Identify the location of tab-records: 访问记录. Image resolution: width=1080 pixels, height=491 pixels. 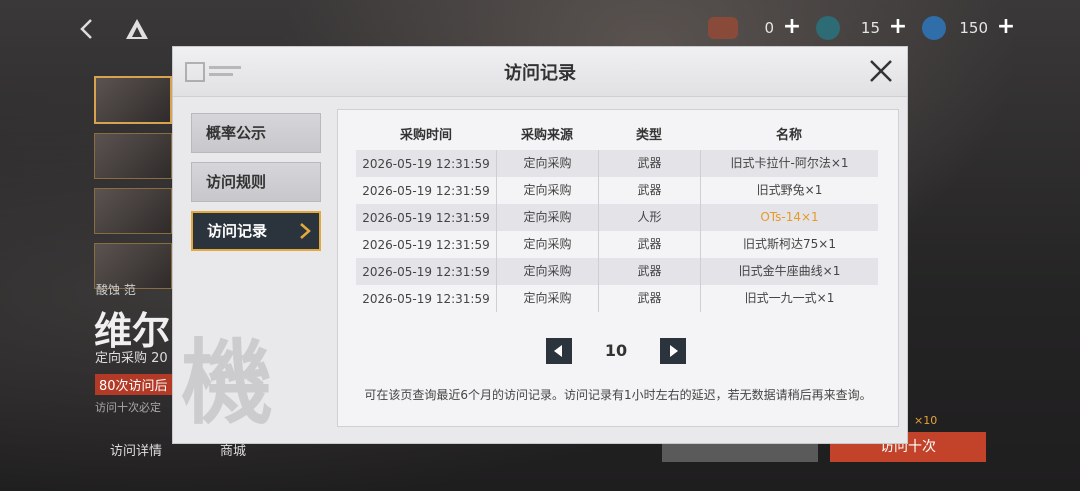
(256, 231).